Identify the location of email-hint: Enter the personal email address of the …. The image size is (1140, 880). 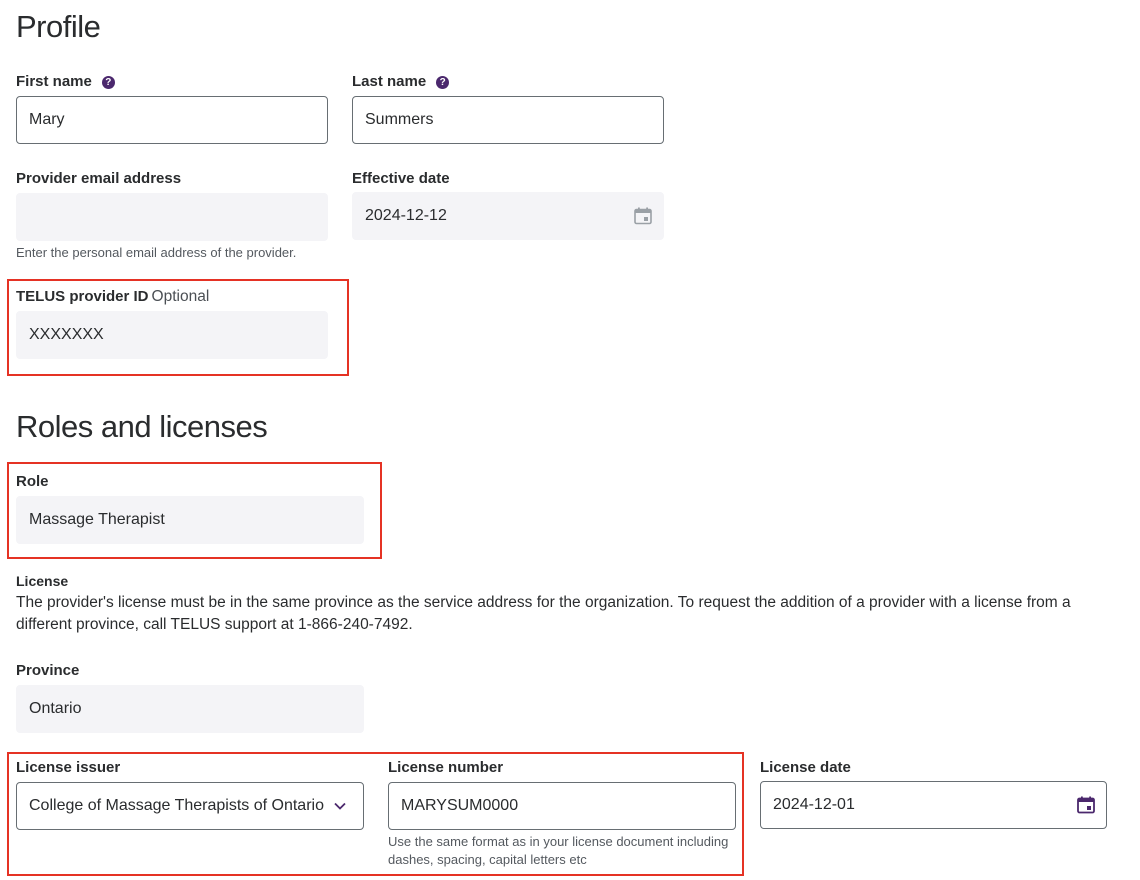
(156, 252).